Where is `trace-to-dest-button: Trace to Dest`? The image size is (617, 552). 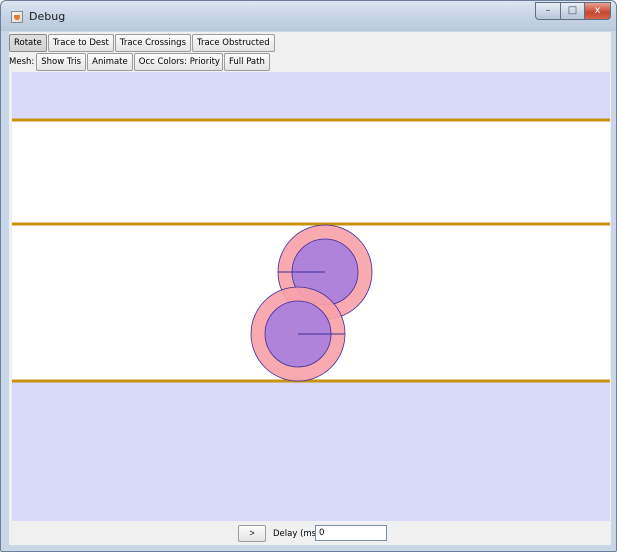 trace-to-dest-button: Trace to Dest is located at coordinates (80, 43).